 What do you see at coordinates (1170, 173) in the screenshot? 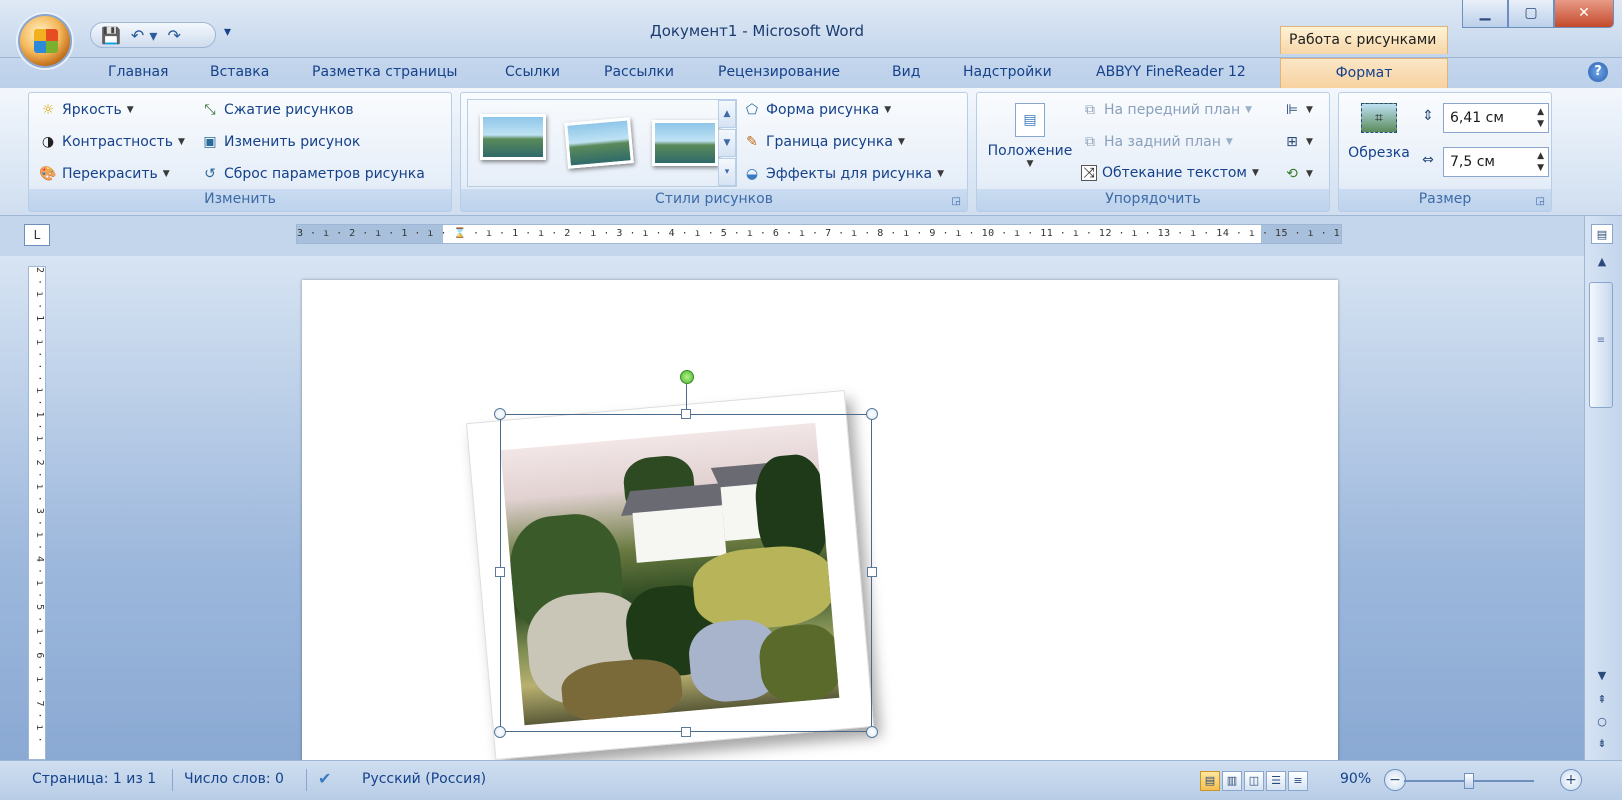
I see `text-wrapping-button: ⤨ Обтекание текстом ▼` at bounding box center [1170, 173].